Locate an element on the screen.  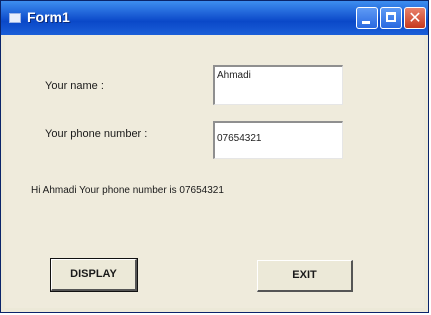
maximize-icon is located at coordinates (391, 17).